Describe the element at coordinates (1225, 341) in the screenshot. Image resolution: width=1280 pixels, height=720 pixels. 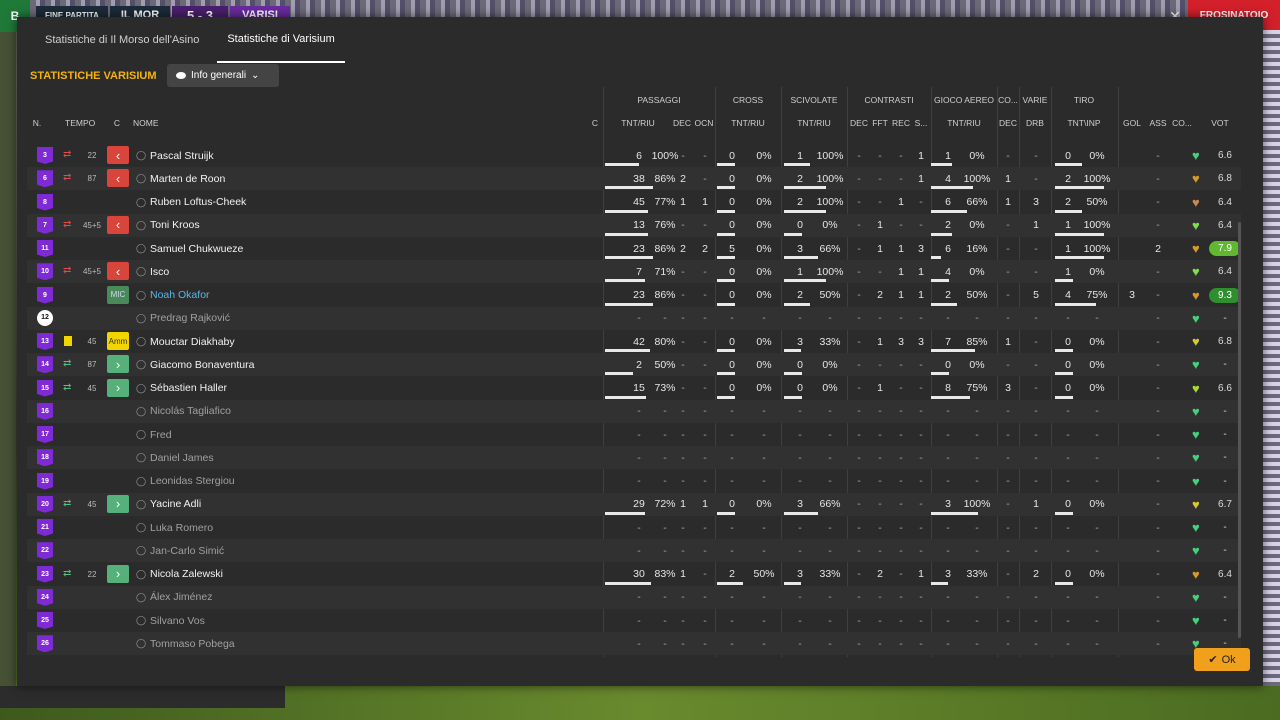
I see `player-rating: 6.8` at that location.